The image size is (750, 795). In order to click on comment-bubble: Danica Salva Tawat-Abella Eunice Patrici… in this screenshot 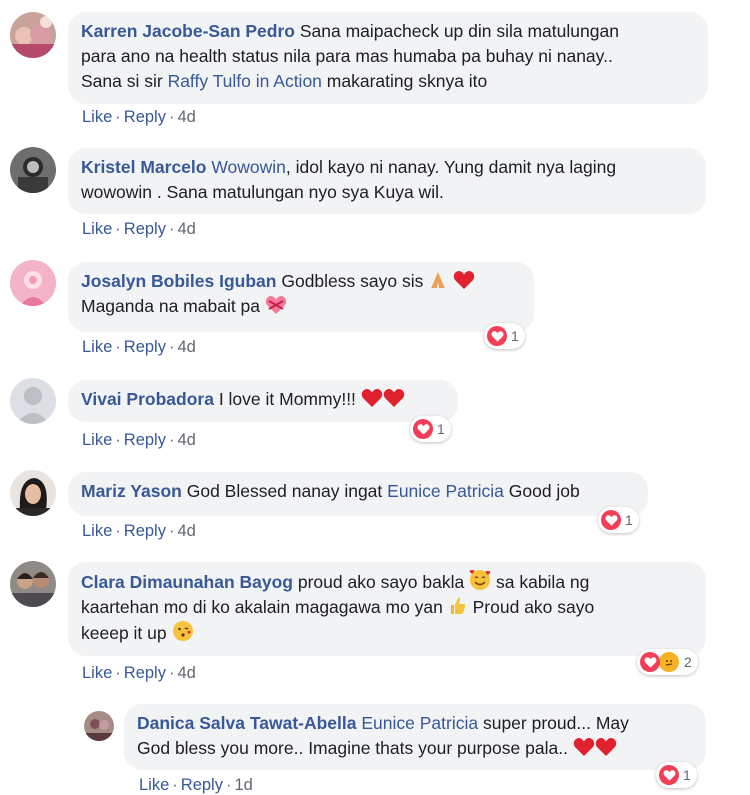, I will do `click(415, 737)`.